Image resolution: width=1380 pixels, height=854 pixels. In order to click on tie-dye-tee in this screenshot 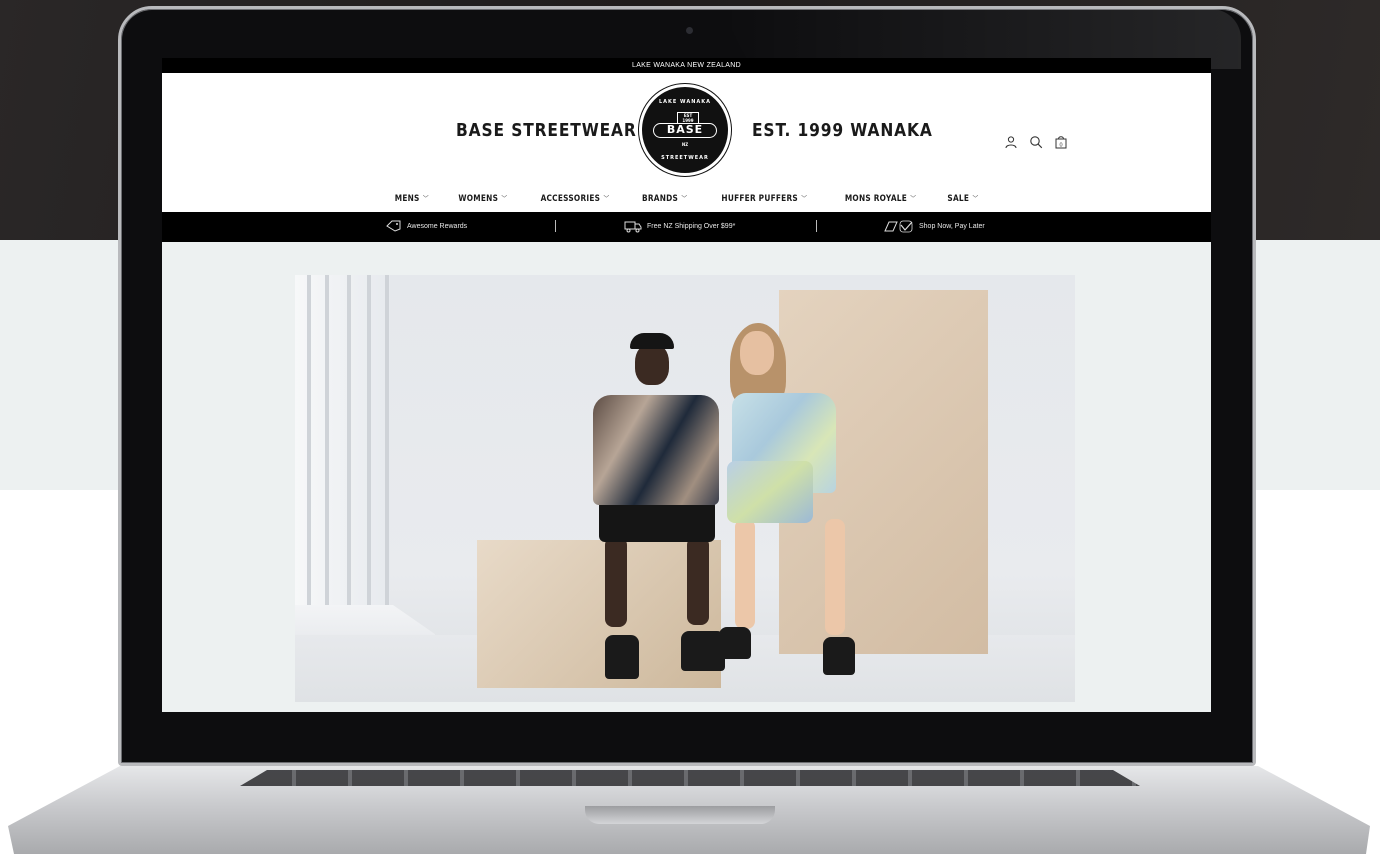, I will do `click(656, 450)`.